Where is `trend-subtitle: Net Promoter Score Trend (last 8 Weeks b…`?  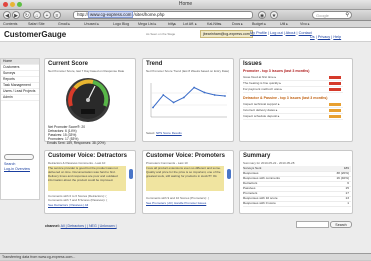 trend-subtitle: Net Promoter Score Trend (last 8 Weeks b… is located at coordinates (188, 71).